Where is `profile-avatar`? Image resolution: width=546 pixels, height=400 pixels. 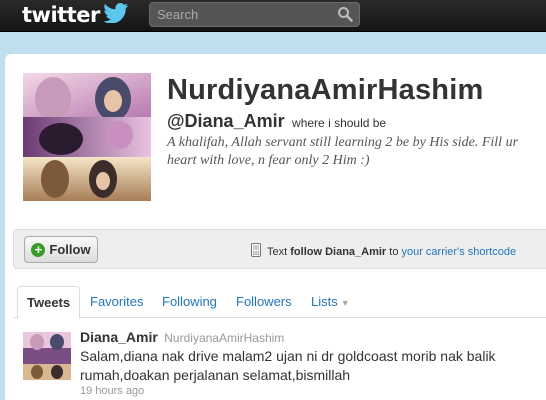 profile-avatar is located at coordinates (87, 137).